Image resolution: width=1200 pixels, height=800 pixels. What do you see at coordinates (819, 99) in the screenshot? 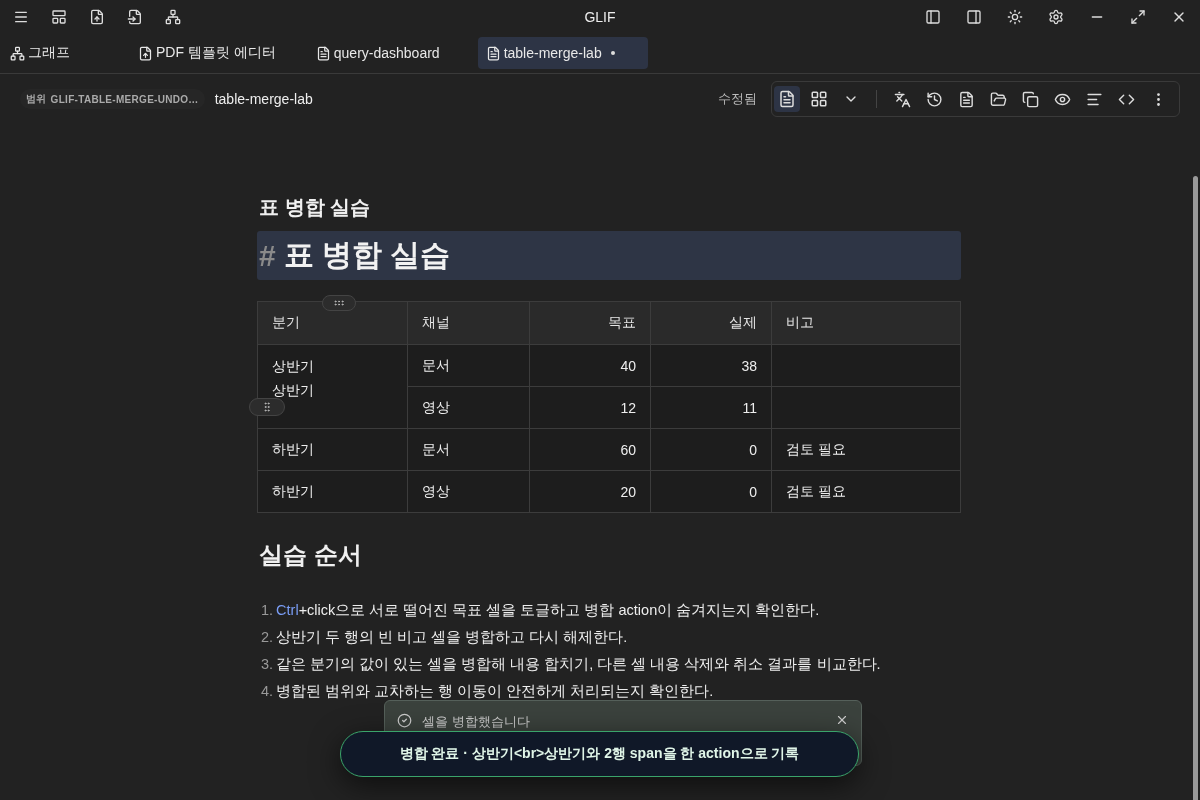
I see `grid-icon` at bounding box center [819, 99].